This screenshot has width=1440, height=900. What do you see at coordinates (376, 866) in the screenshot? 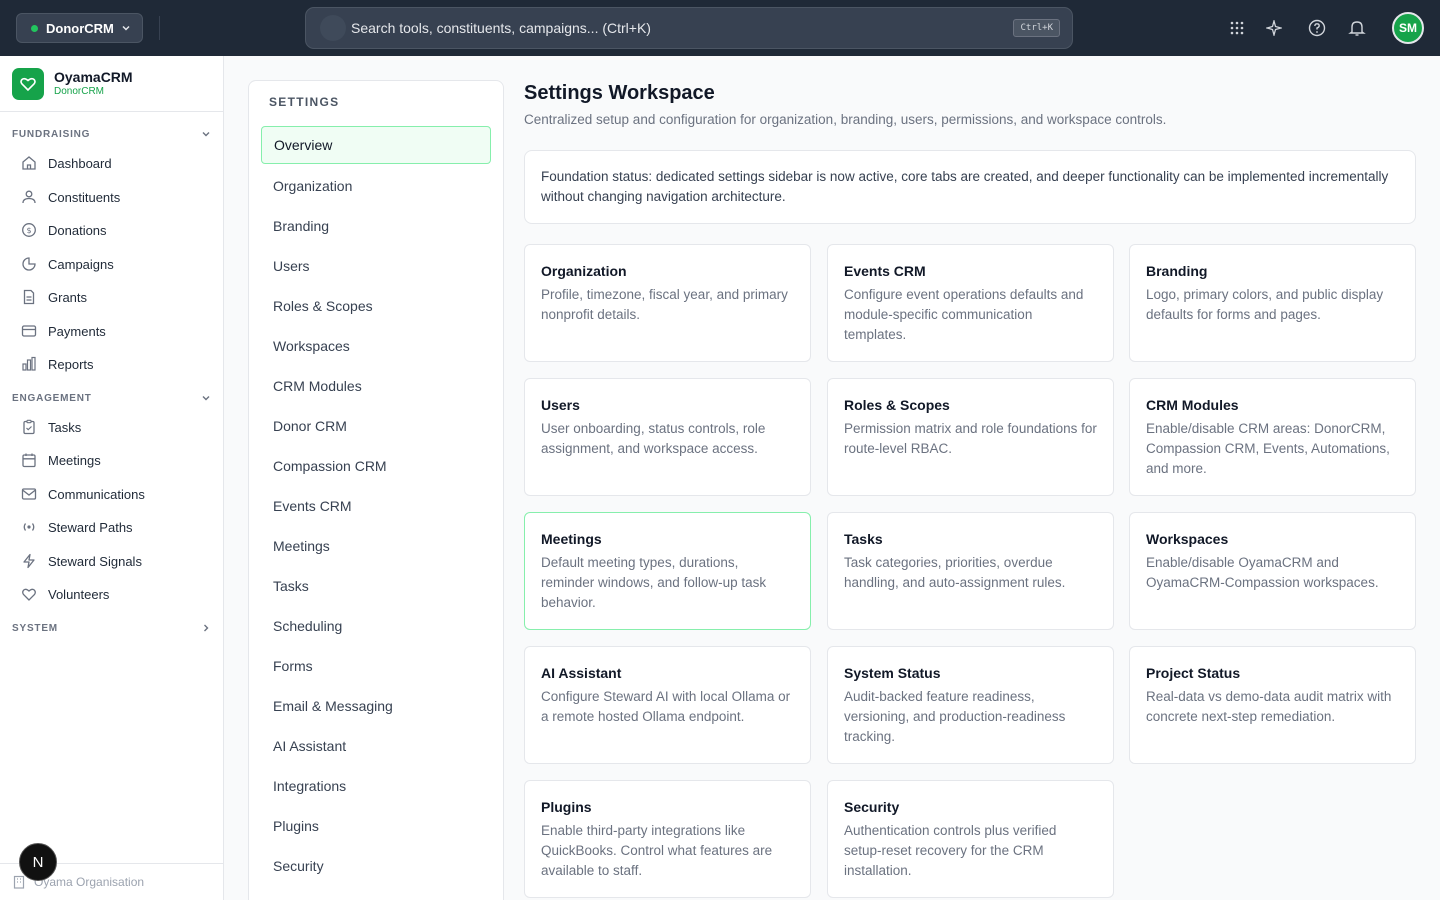
I see `settings-nav-security: Security` at bounding box center [376, 866].